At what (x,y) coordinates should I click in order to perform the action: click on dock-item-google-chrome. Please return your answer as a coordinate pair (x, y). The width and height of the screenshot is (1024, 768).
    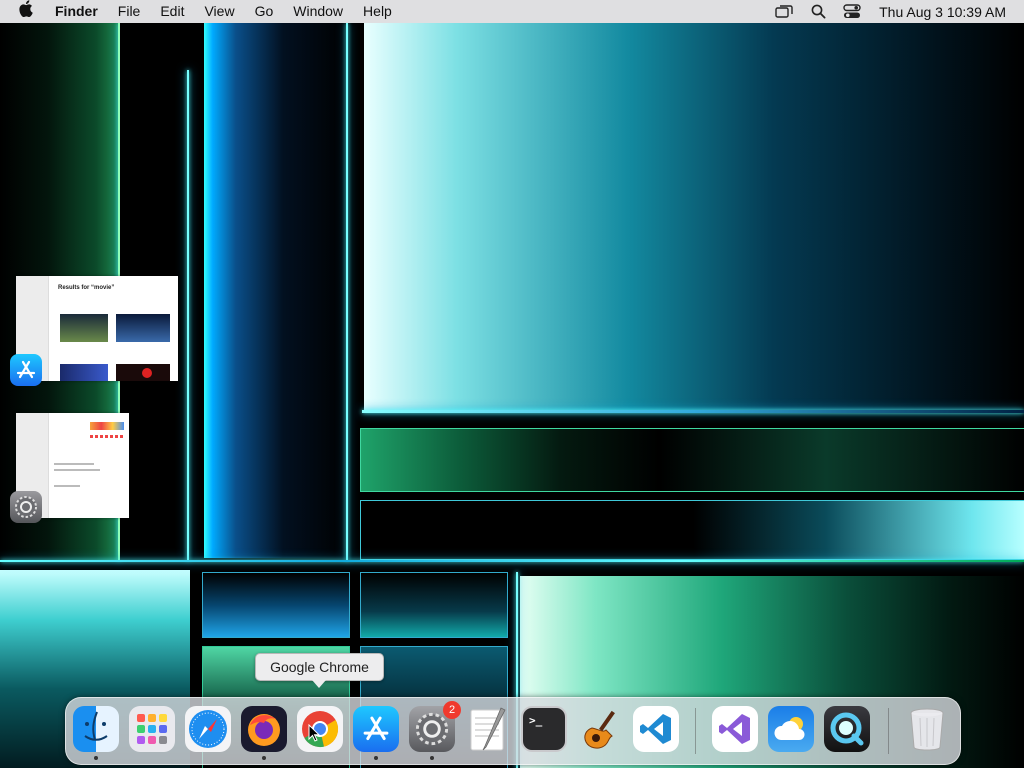
    Looking at the image, I should click on (320, 729).